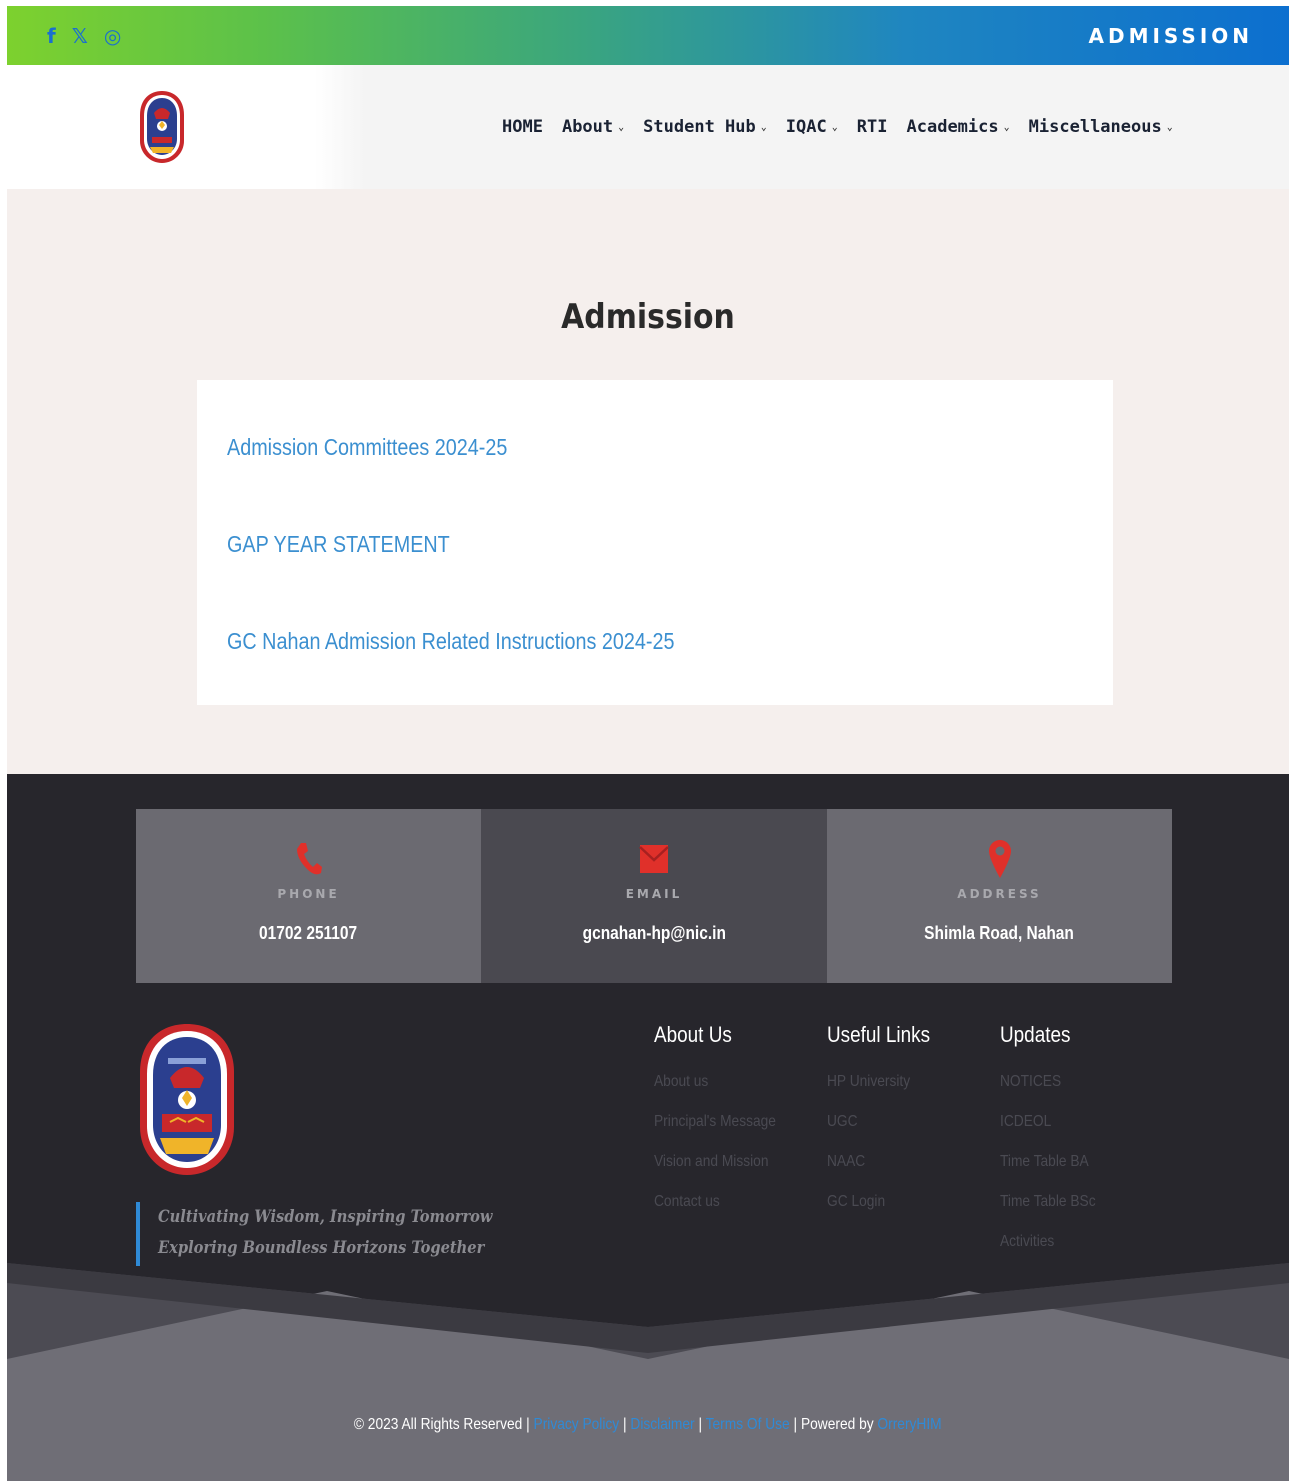 This screenshot has height=1481, width=1295. What do you see at coordinates (952, 127) in the screenshot?
I see `nav-academics-label: Academics` at bounding box center [952, 127].